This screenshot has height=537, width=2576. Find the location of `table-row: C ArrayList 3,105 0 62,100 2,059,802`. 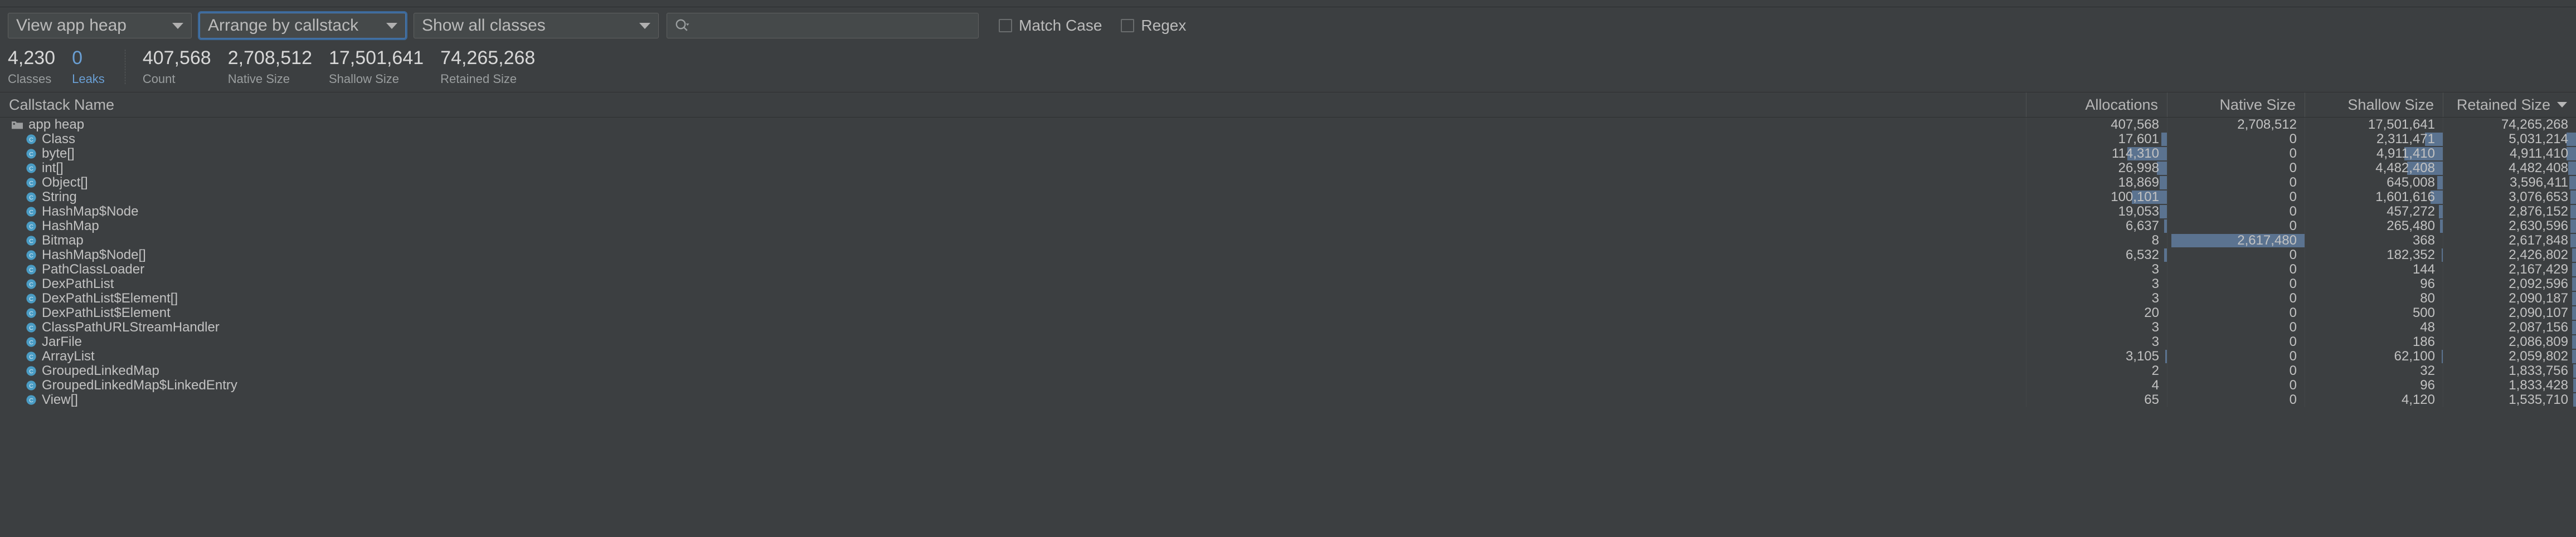

table-row: C ArrayList 3,105 0 62,100 2,059,802 is located at coordinates (1288, 356).